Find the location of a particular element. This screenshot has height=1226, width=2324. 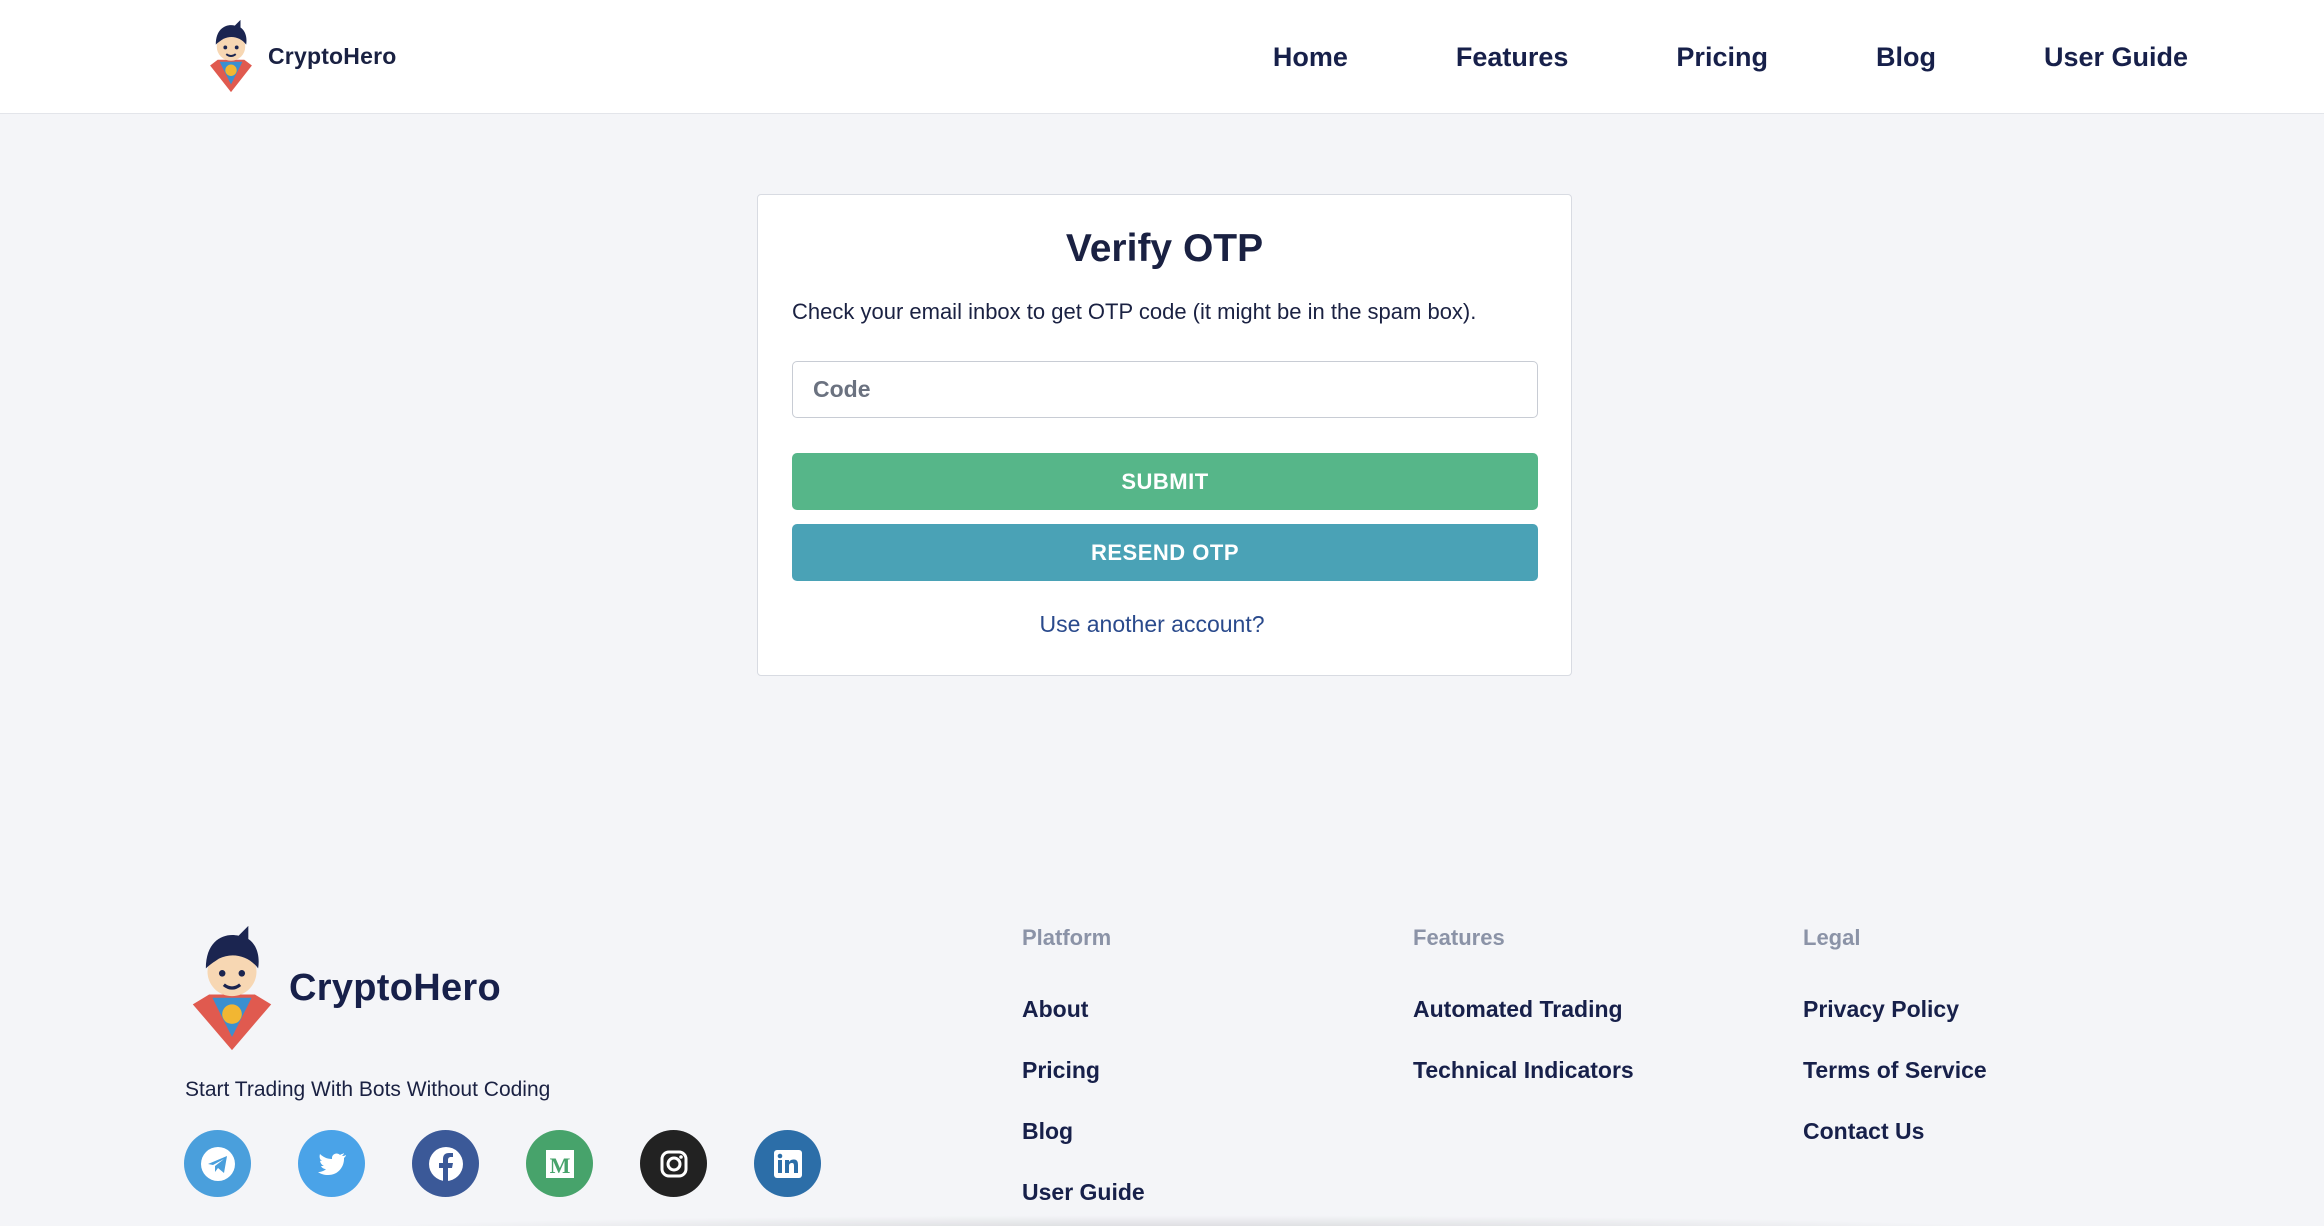

twitter-link is located at coordinates (331, 1163).